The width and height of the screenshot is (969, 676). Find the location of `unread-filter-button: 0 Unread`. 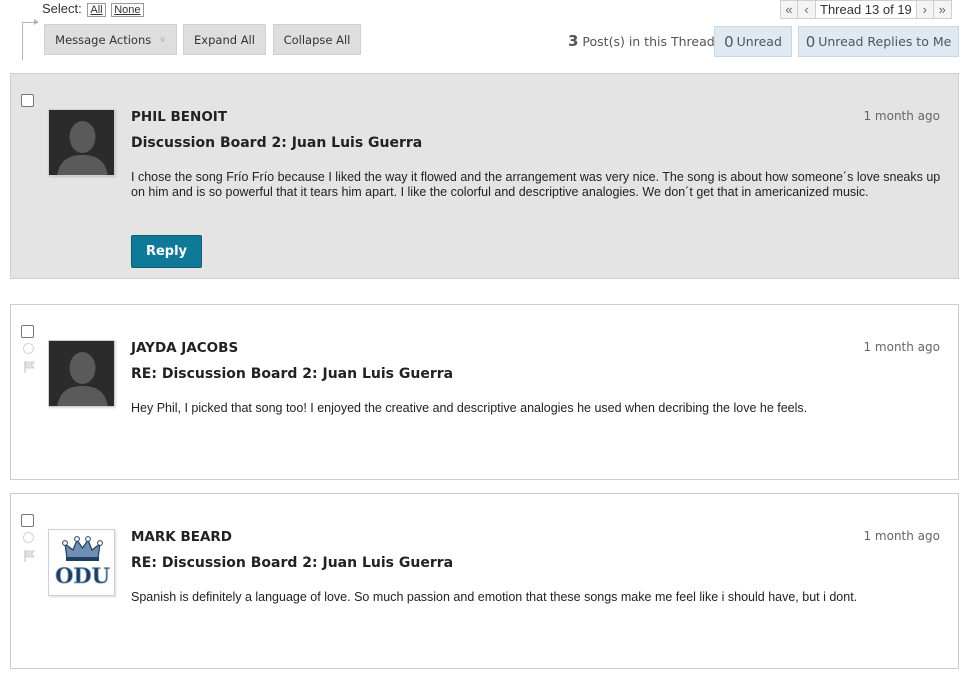

unread-filter-button: 0 Unread is located at coordinates (753, 41).